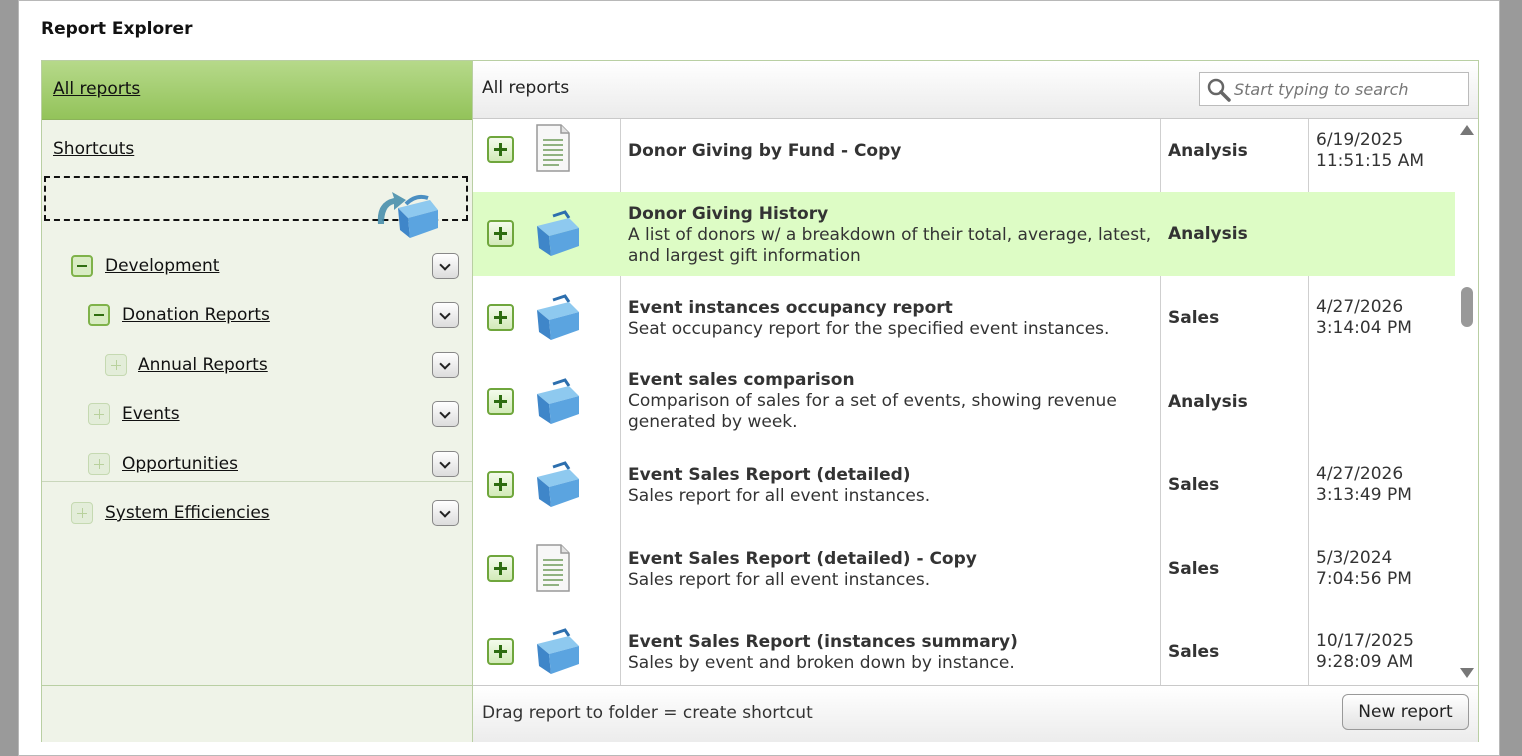  What do you see at coordinates (180, 464) in the screenshot?
I see `tree-node-label: Opportunities` at bounding box center [180, 464].